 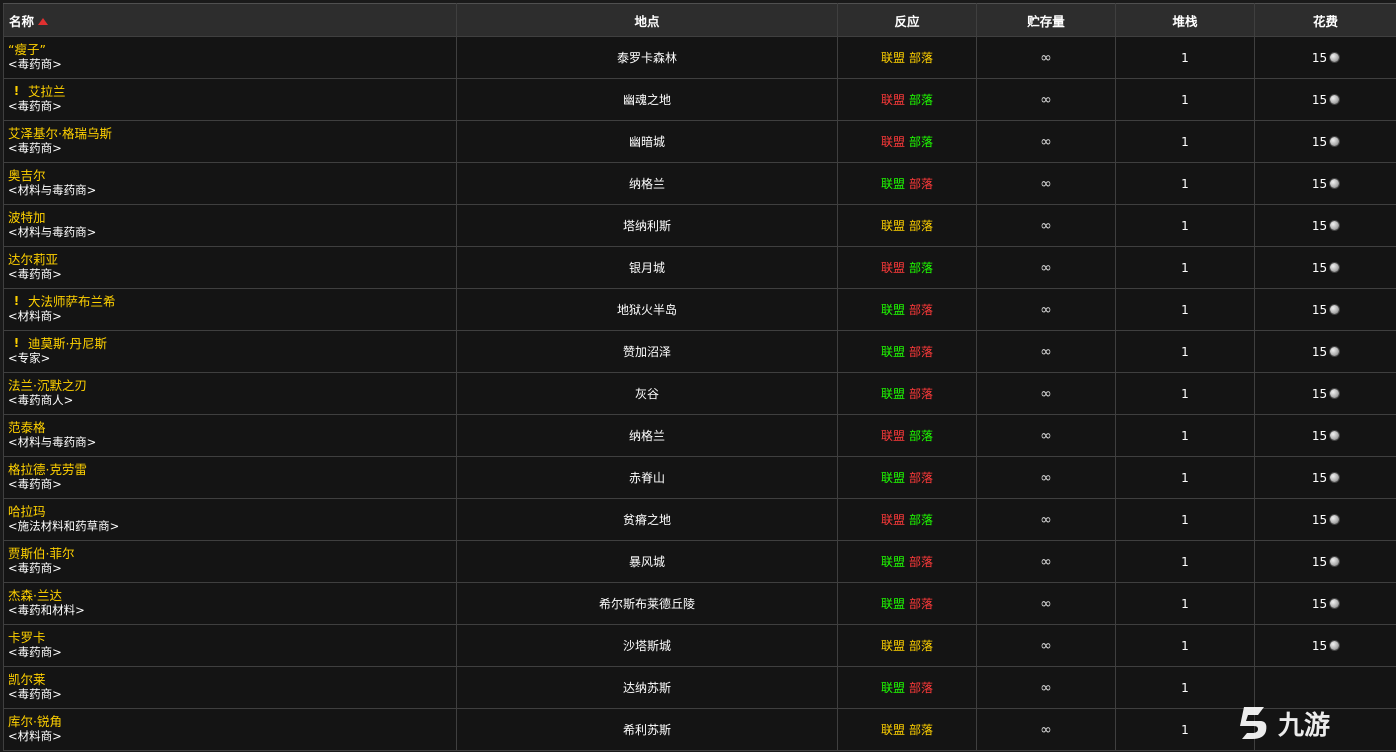 What do you see at coordinates (33, 259) in the screenshot?
I see `npc-name: 达尔莉亚` at bounding box center [33, 259].